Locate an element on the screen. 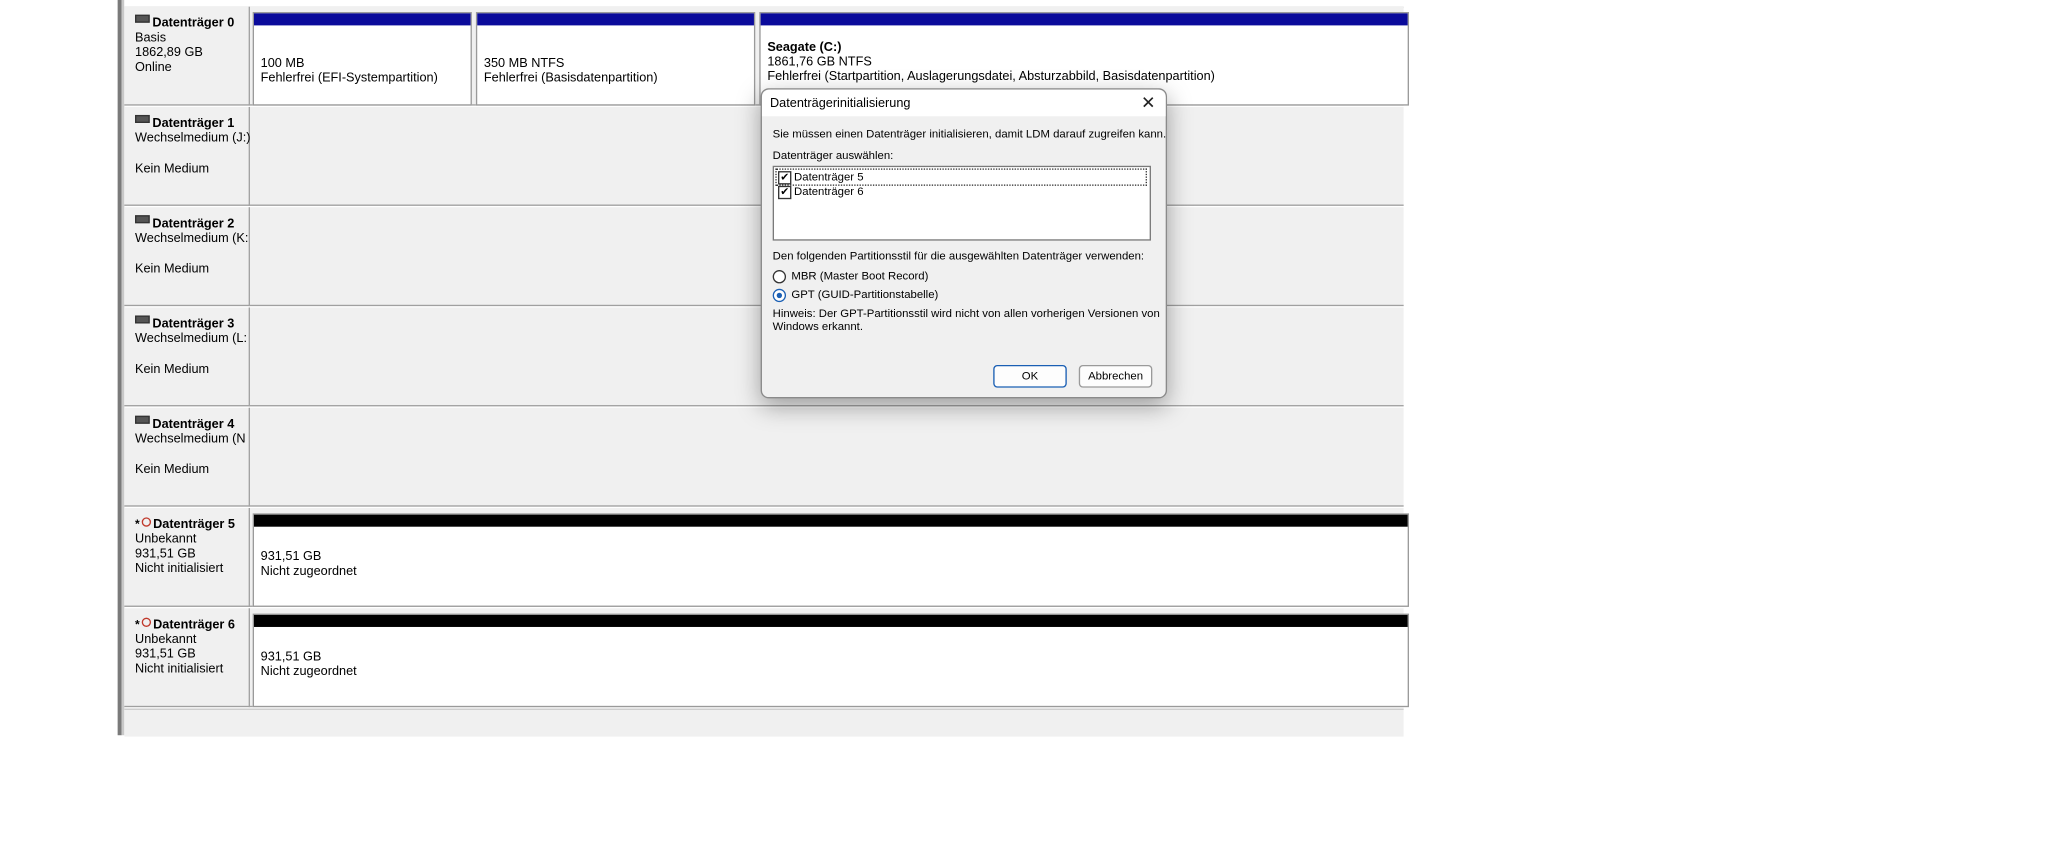 This screenshot has width=2064, height=866. disk-type: Wechselmedium (L: is located at coordinates (191, 339).